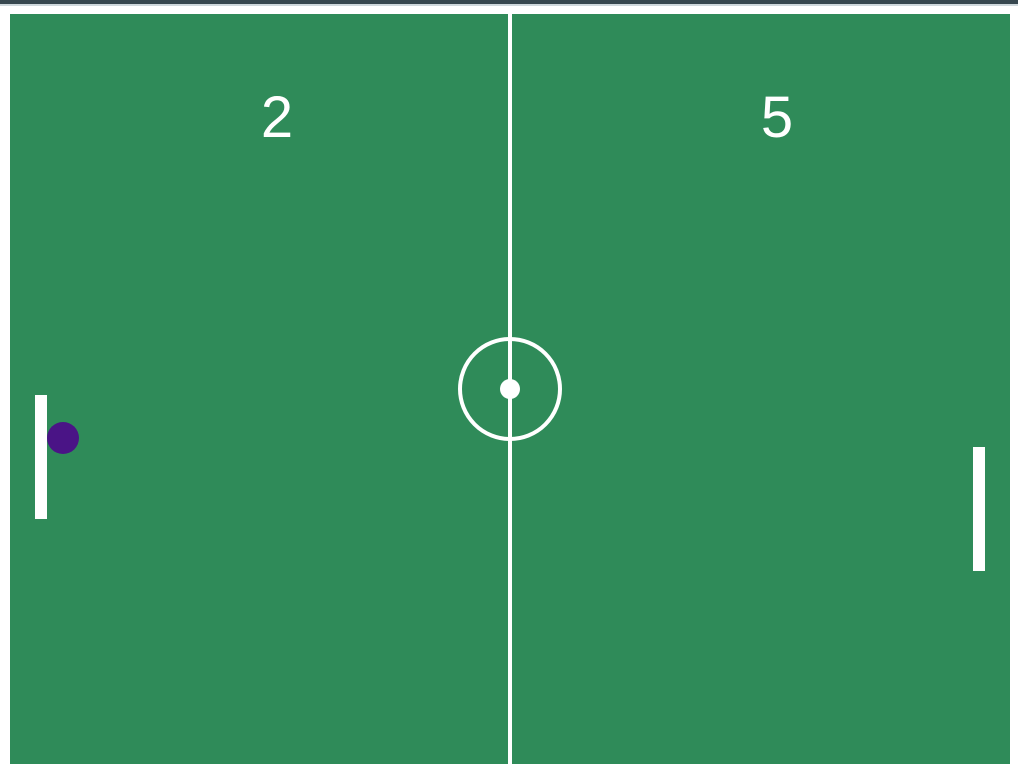 This screenshot has width=1018, height=772. I want to click on score-left: 2, so click(277, 117).